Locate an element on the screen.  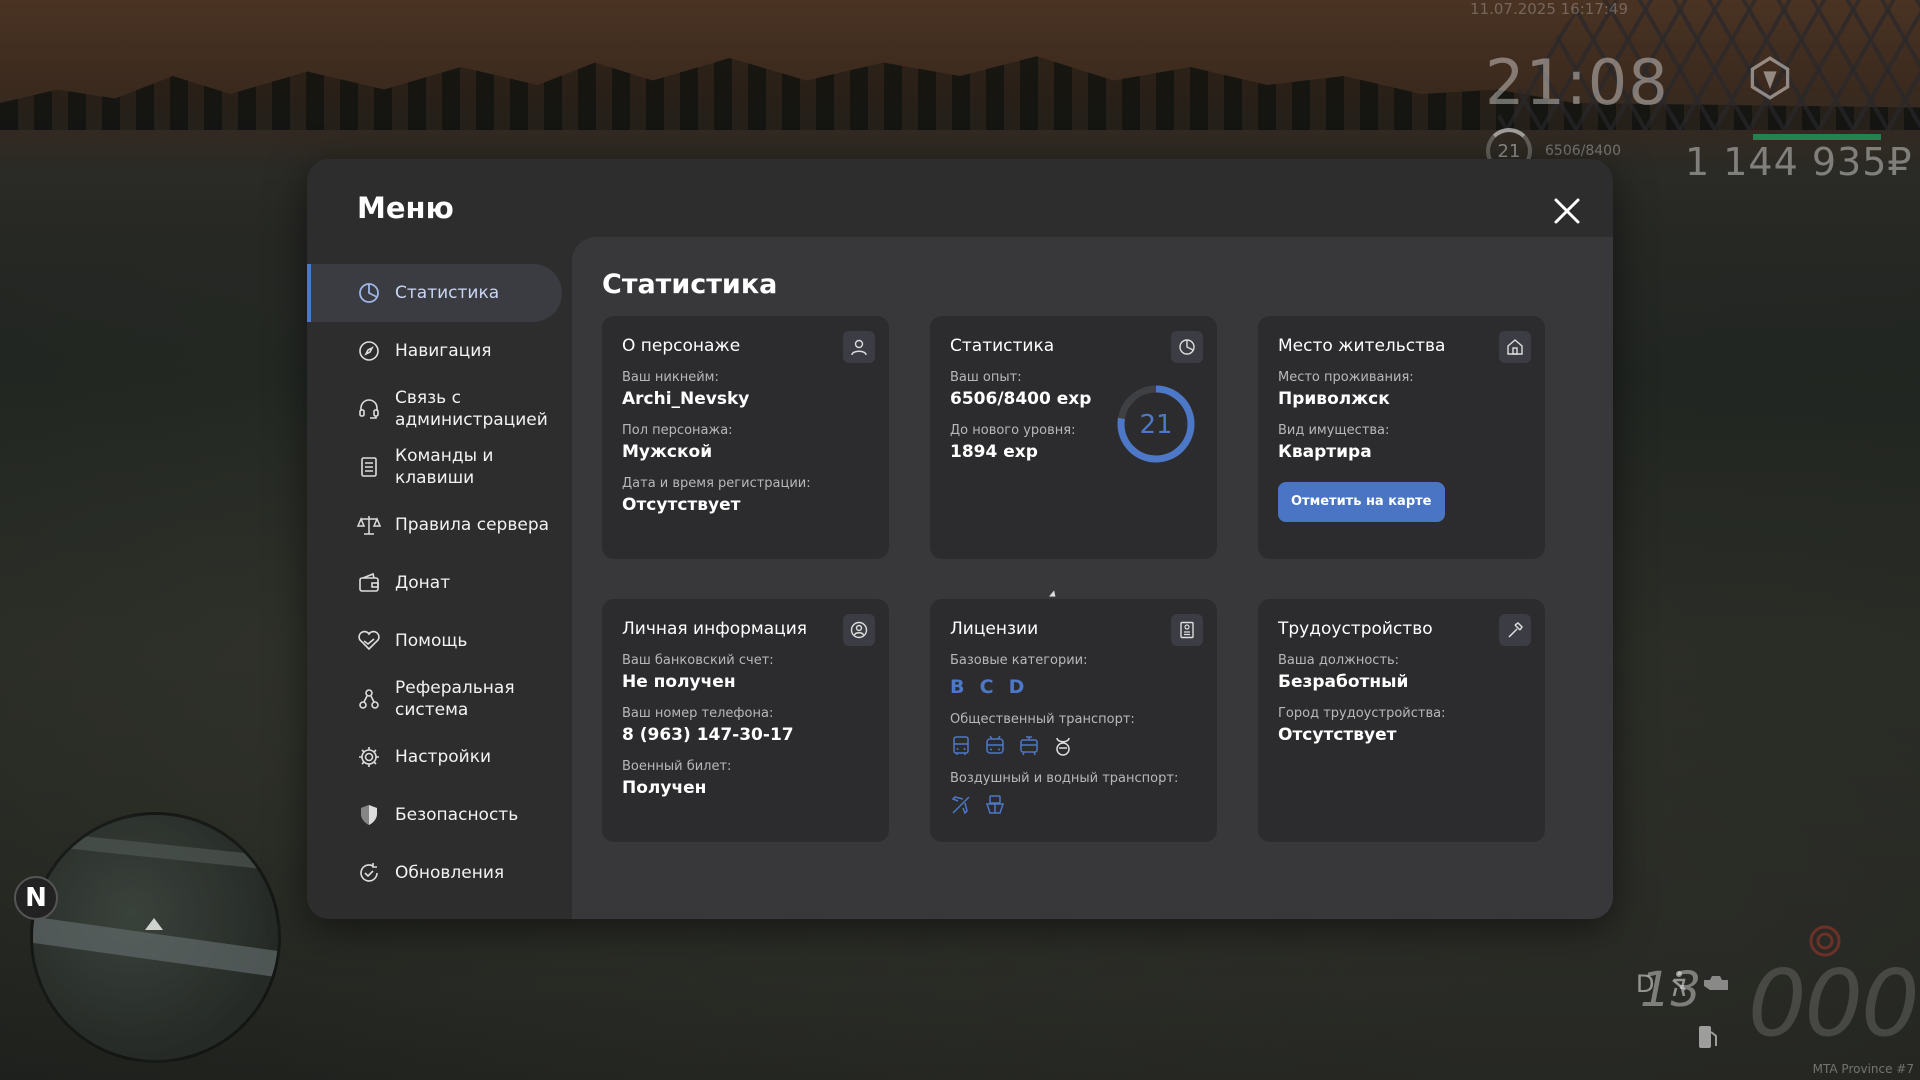
user-icon is located at coordinates (859, 347).